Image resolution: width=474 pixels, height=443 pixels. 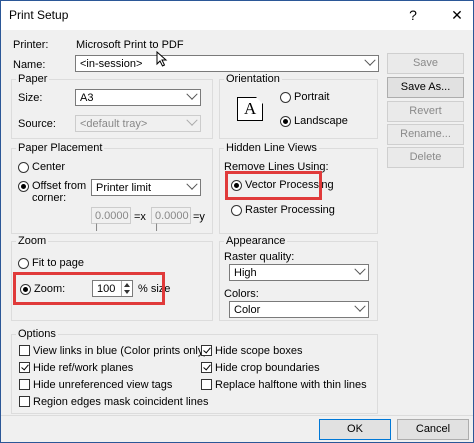 What do you see at coordinates (58, 263) in the screenshot?
I see `fit-to-page-label: Fit to page` at bounding box center [58, 263].